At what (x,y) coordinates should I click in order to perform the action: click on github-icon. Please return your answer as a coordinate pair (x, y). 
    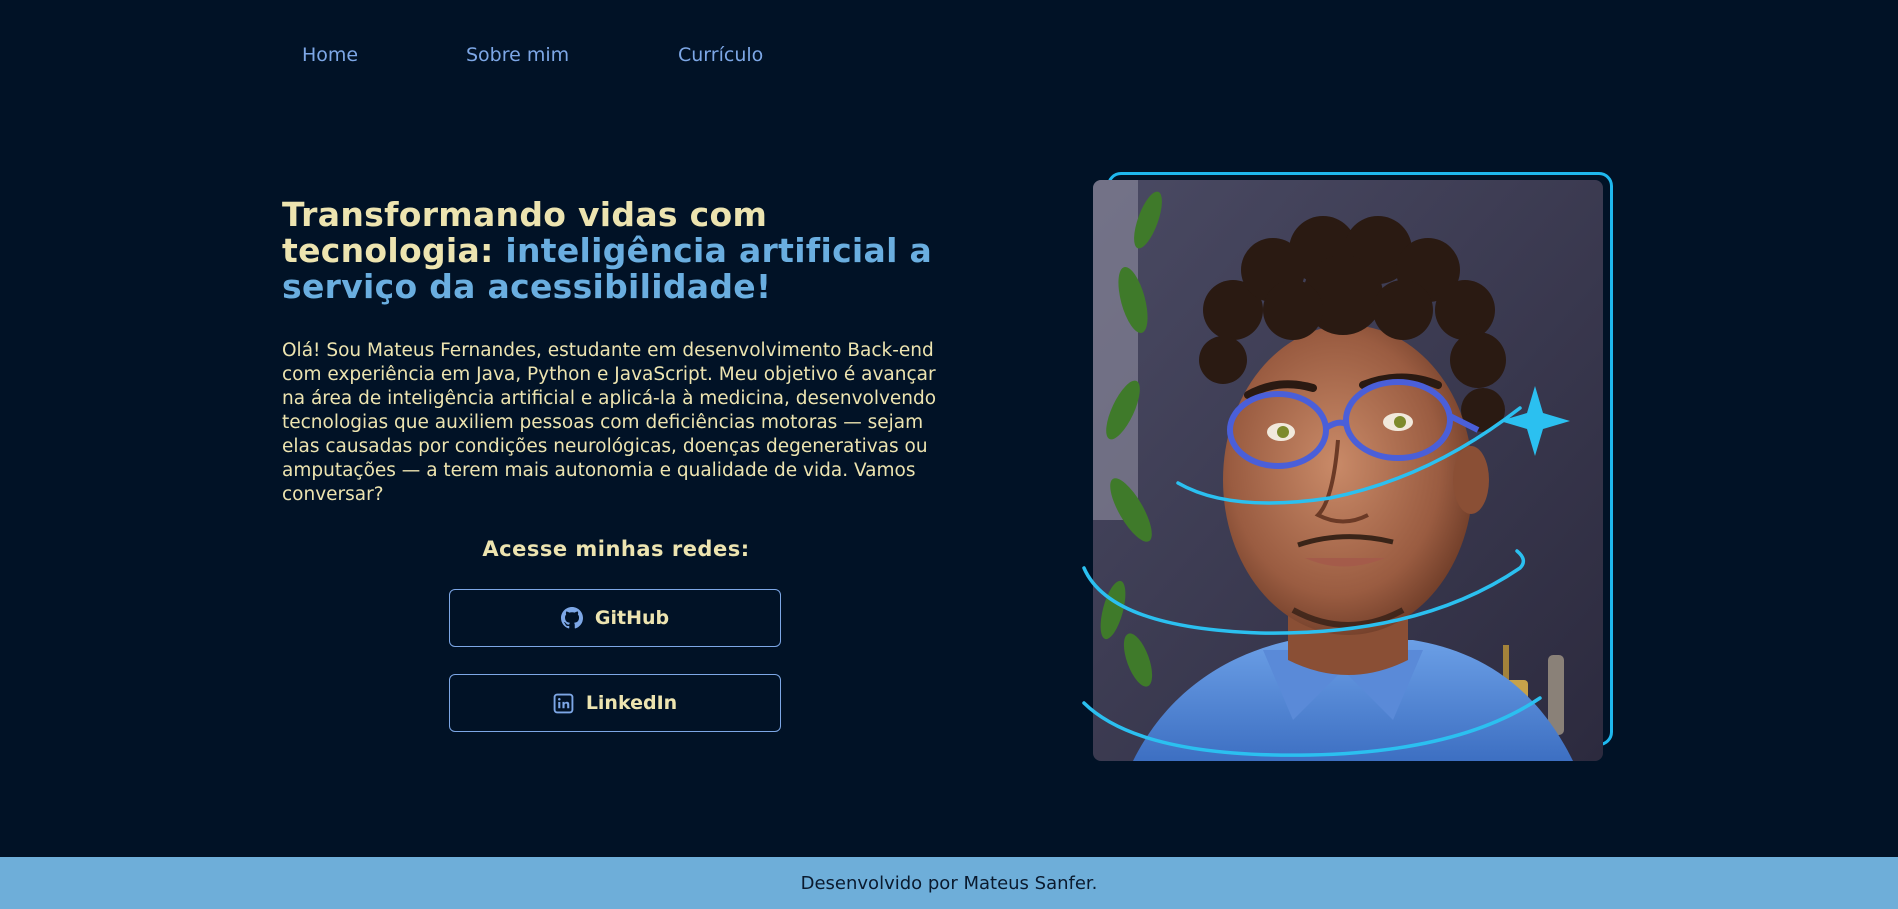
    Looking at the image, I should click on (571, 618).